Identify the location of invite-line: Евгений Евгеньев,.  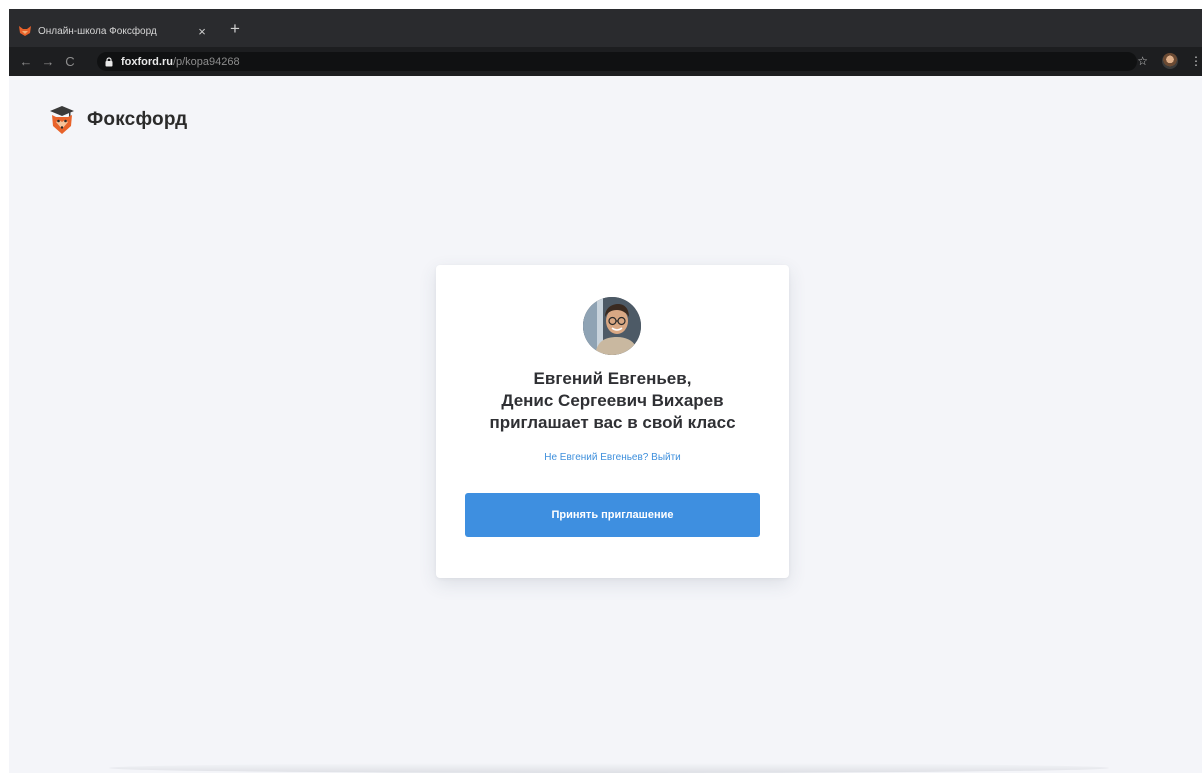
(612, 378).